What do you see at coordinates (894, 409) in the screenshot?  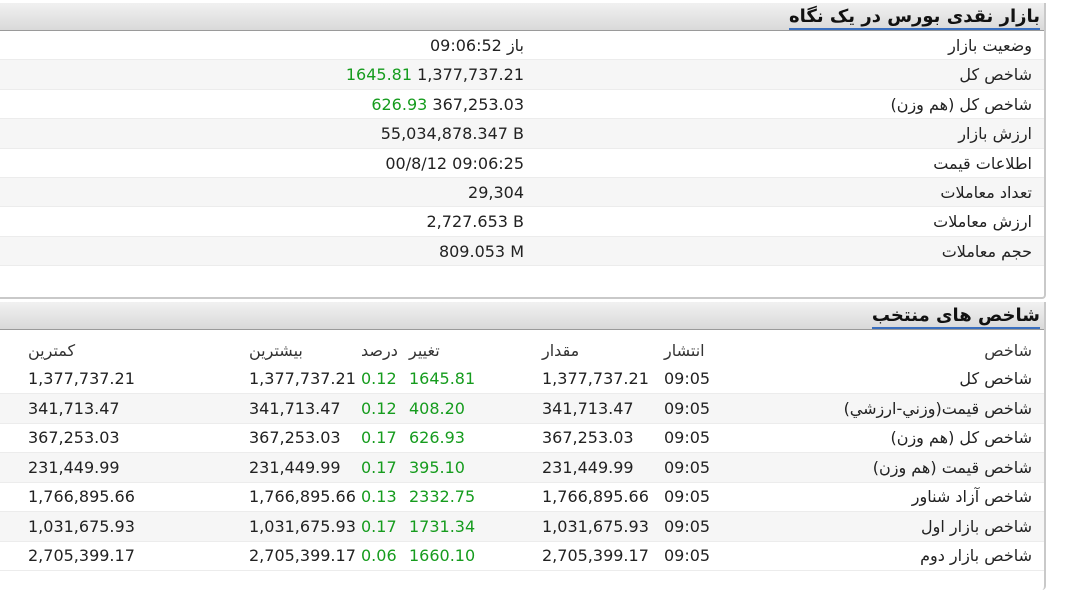 I see `index-name-cell: شاخص قيمت(وزني-ارزشي)` at bounding box center [894, 409].